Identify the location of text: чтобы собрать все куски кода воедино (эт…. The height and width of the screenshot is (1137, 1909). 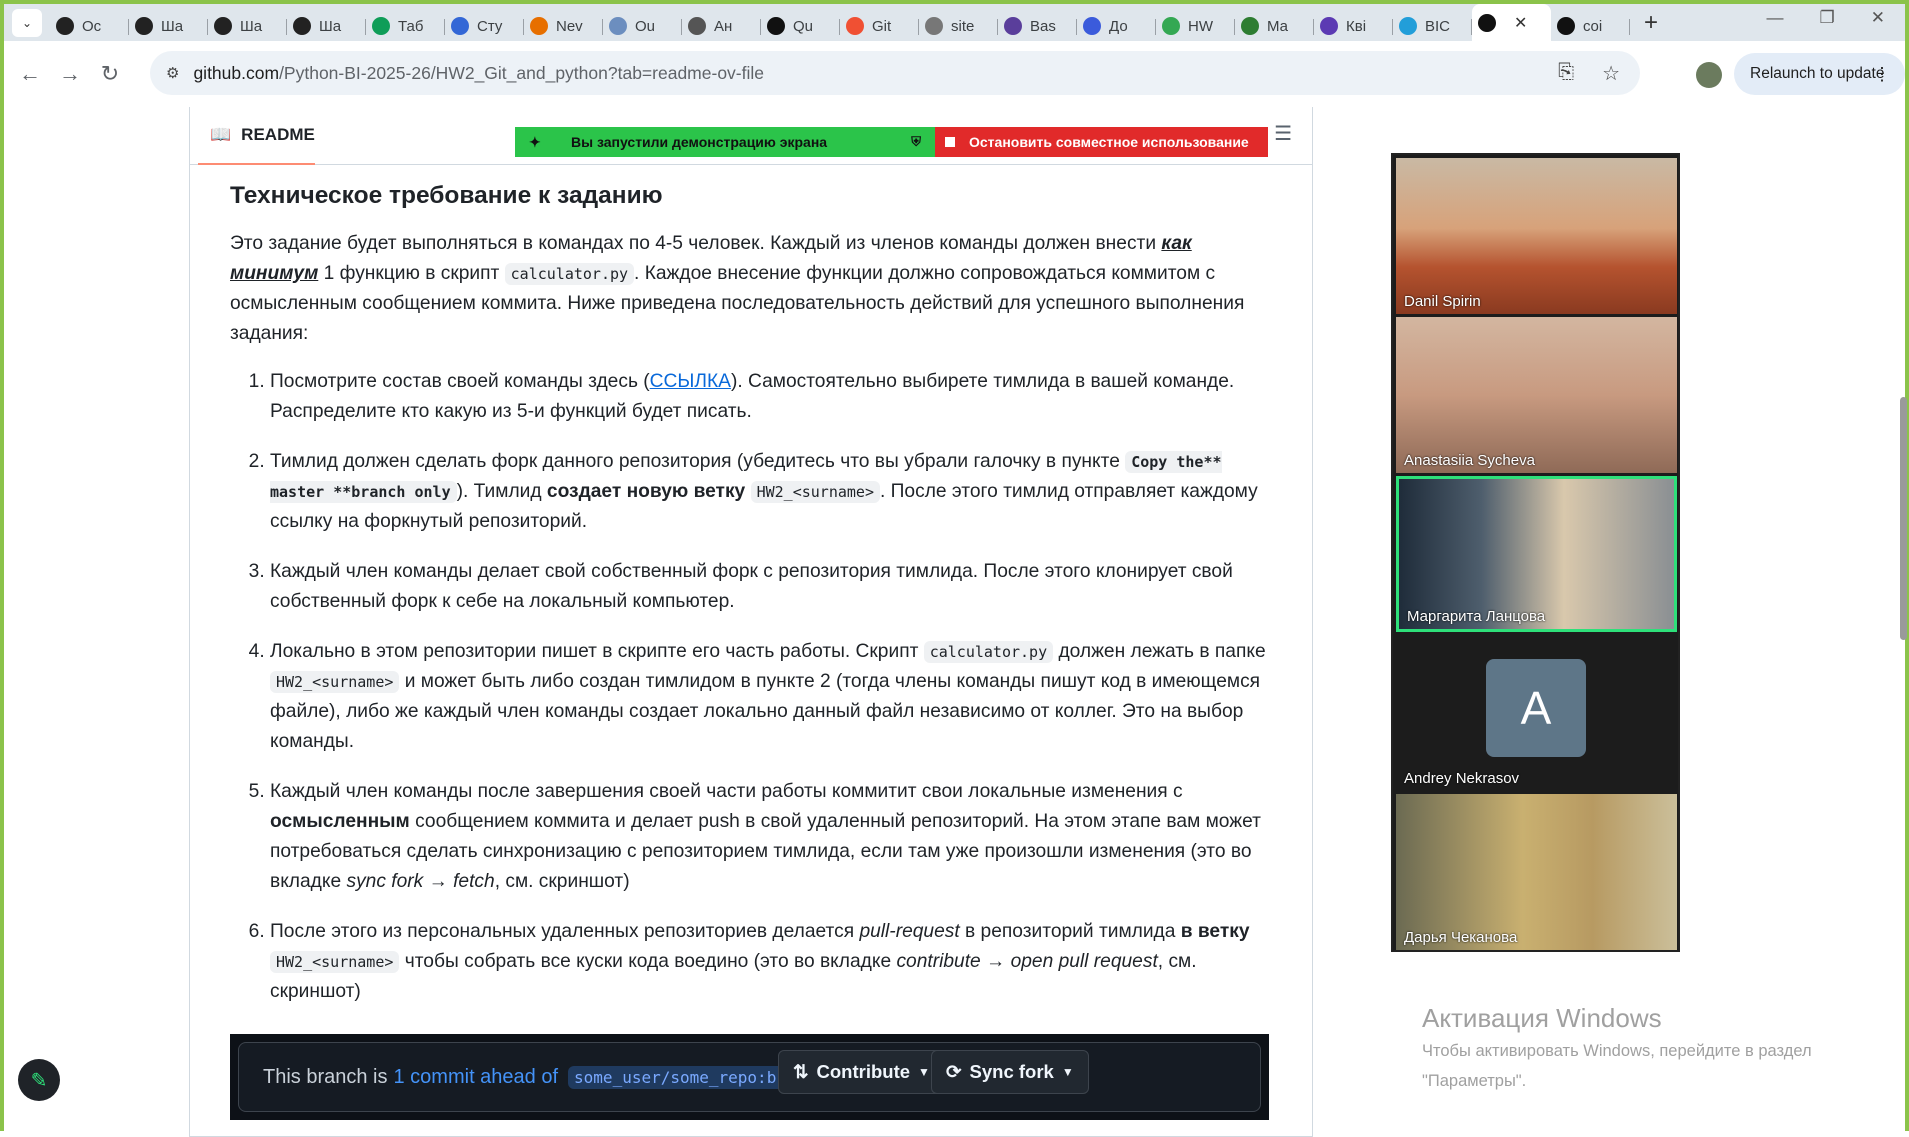
(648, 961).